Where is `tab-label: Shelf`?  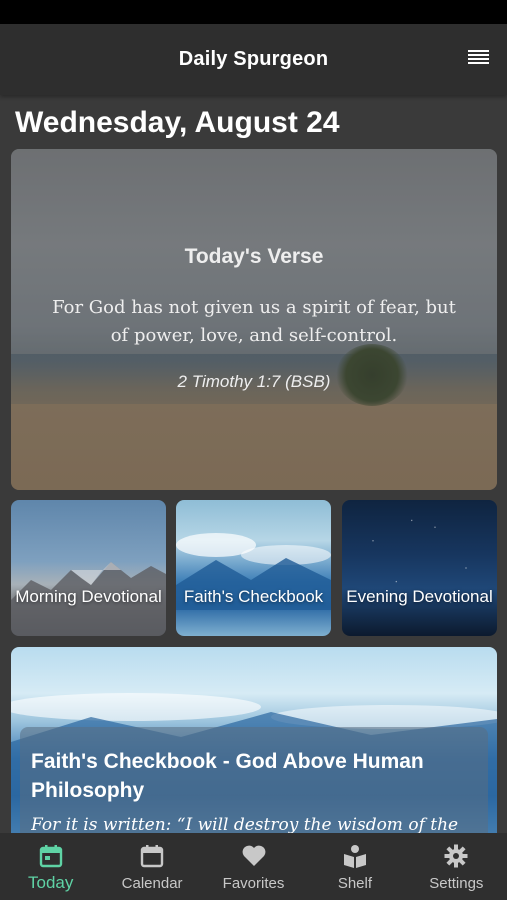 tab-label: Shelf is located at coordinates (355, 883).